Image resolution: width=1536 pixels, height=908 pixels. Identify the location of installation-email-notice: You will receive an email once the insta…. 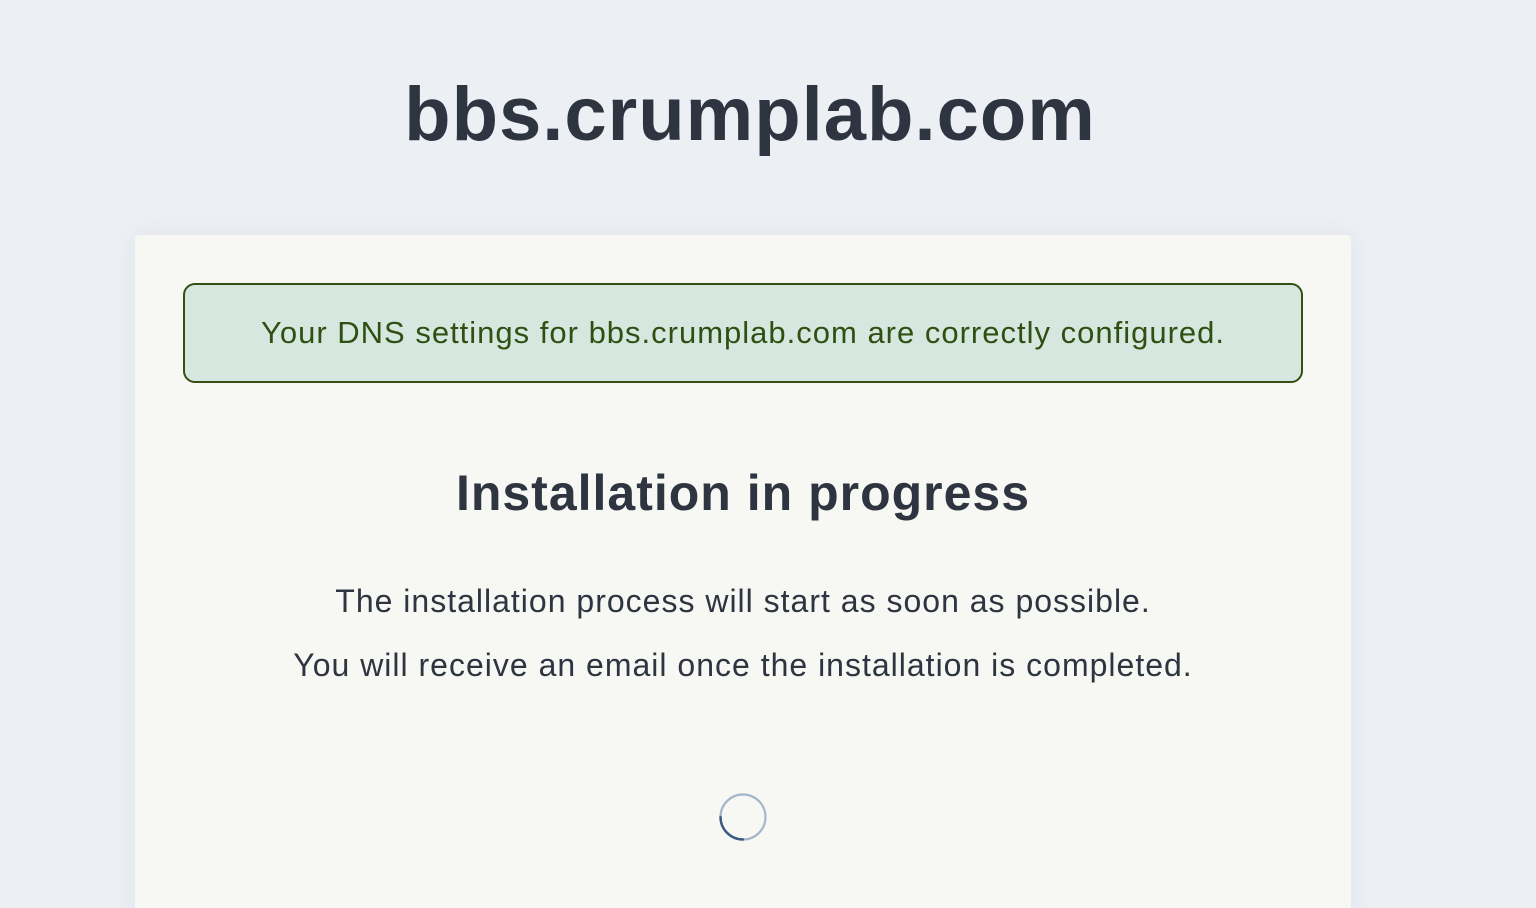
(743, 665).